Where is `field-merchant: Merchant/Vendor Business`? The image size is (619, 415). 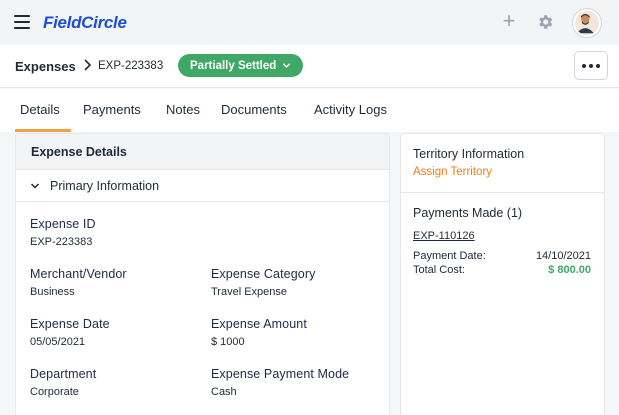 field-merchant: Merchant/Vendor Business is located at coordinates (78, 282).